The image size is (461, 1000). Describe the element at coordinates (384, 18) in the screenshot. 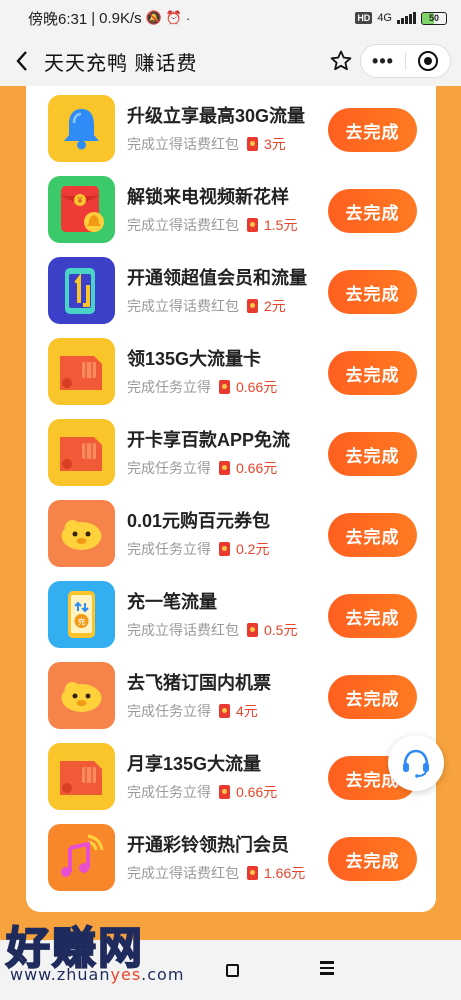

I see `network-type: 4G` at that location.